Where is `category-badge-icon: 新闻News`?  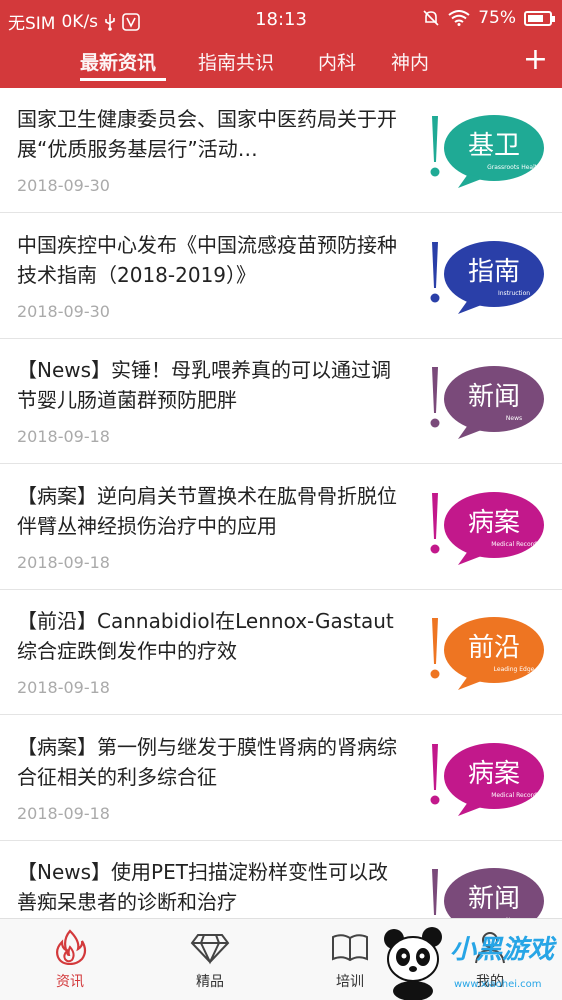 category-badge-icon: 新闻News is located at coordinates (488, 893).